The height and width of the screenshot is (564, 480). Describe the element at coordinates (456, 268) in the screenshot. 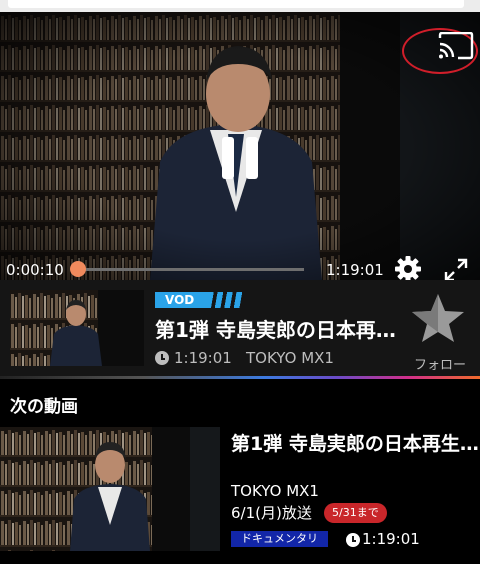

I see `fullscreen-icon` at that location.